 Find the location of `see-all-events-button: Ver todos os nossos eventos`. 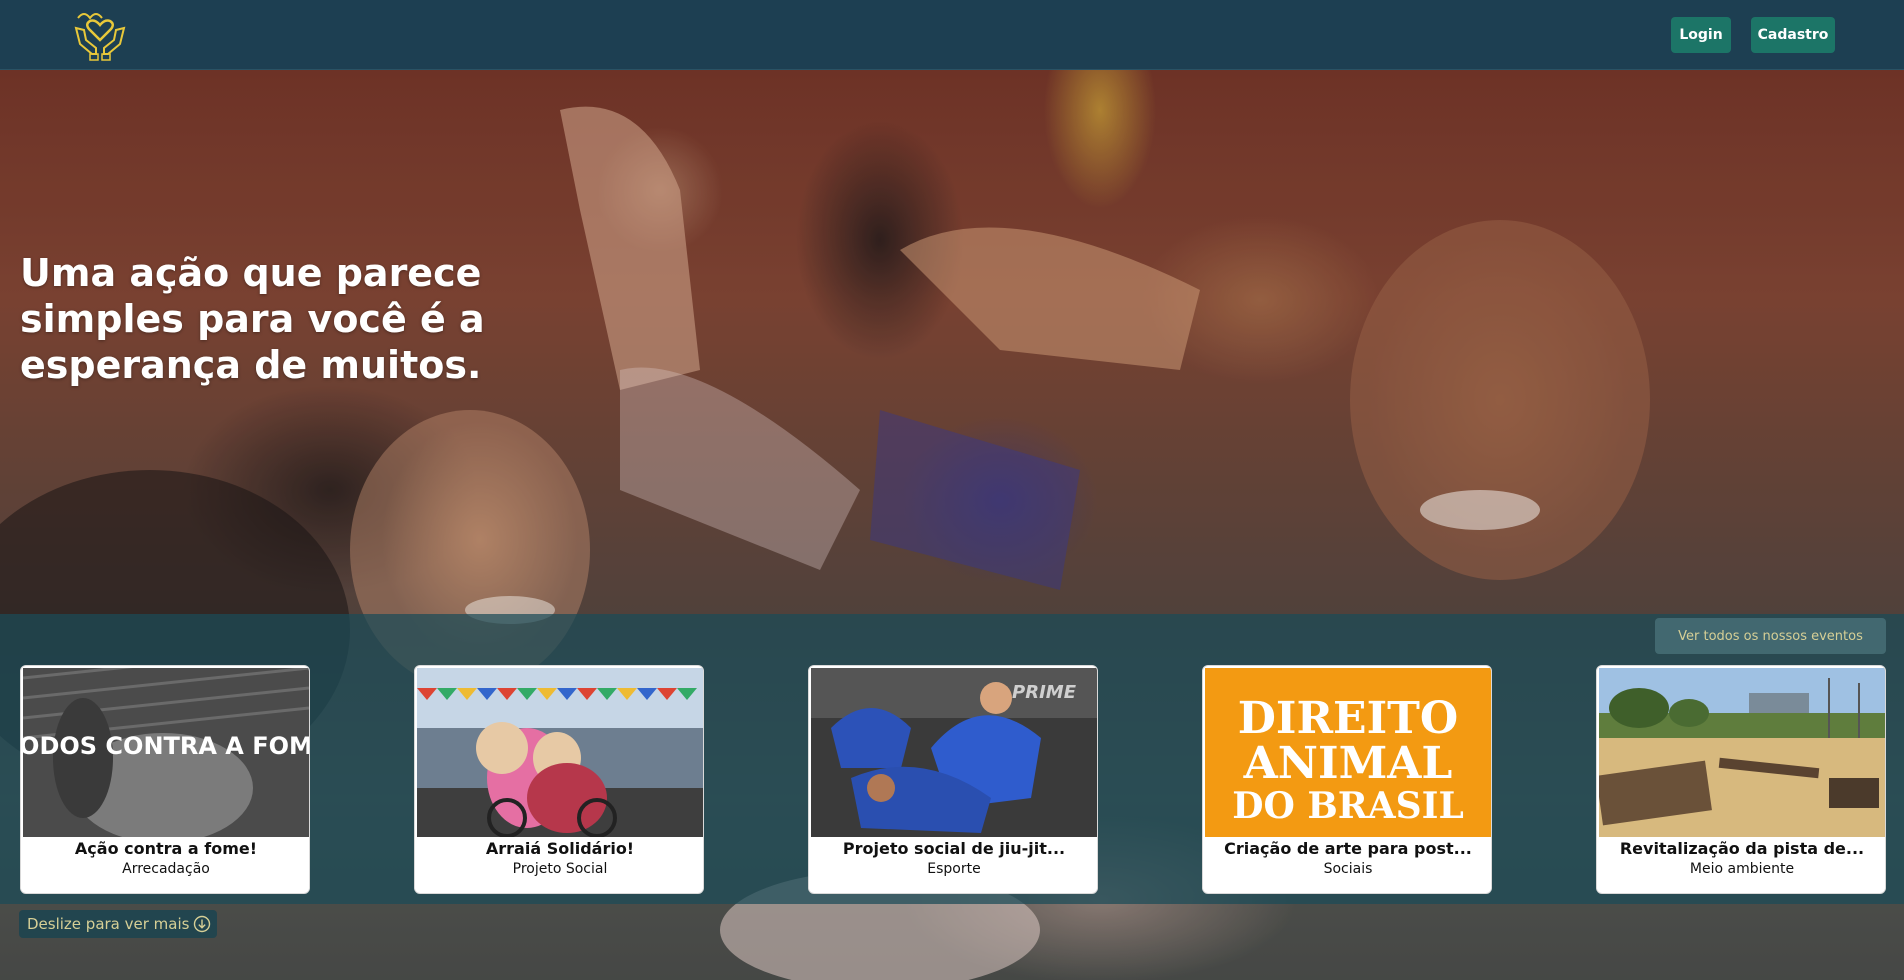

see-all-events-button: Ver todos os nossos eventos is located at coordinates (1770, 636).